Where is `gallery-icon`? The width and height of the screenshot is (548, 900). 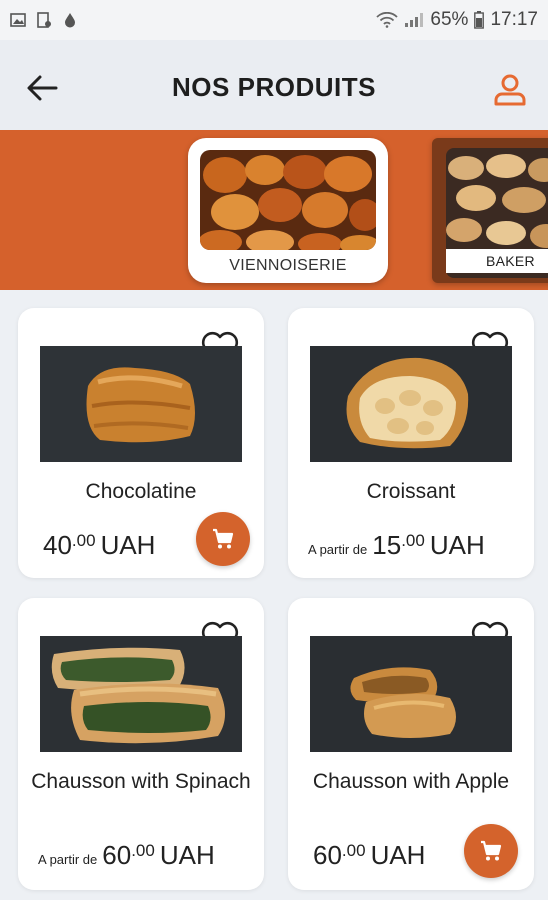
gallery-icon is located at coordinates (18, 20).